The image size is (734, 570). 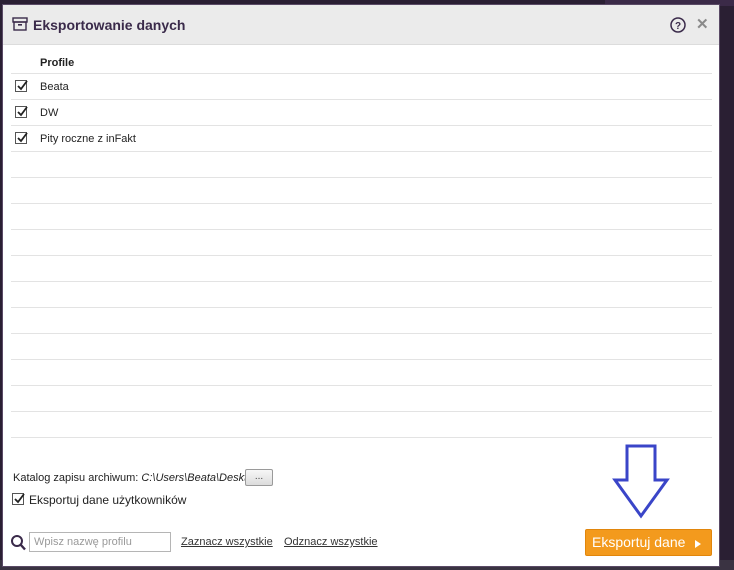 What do you see at coordinates (227, 542) in the screenshot?
I see `select-all-link: Zaznacz wszystkie` at bounding box center [227, 542].